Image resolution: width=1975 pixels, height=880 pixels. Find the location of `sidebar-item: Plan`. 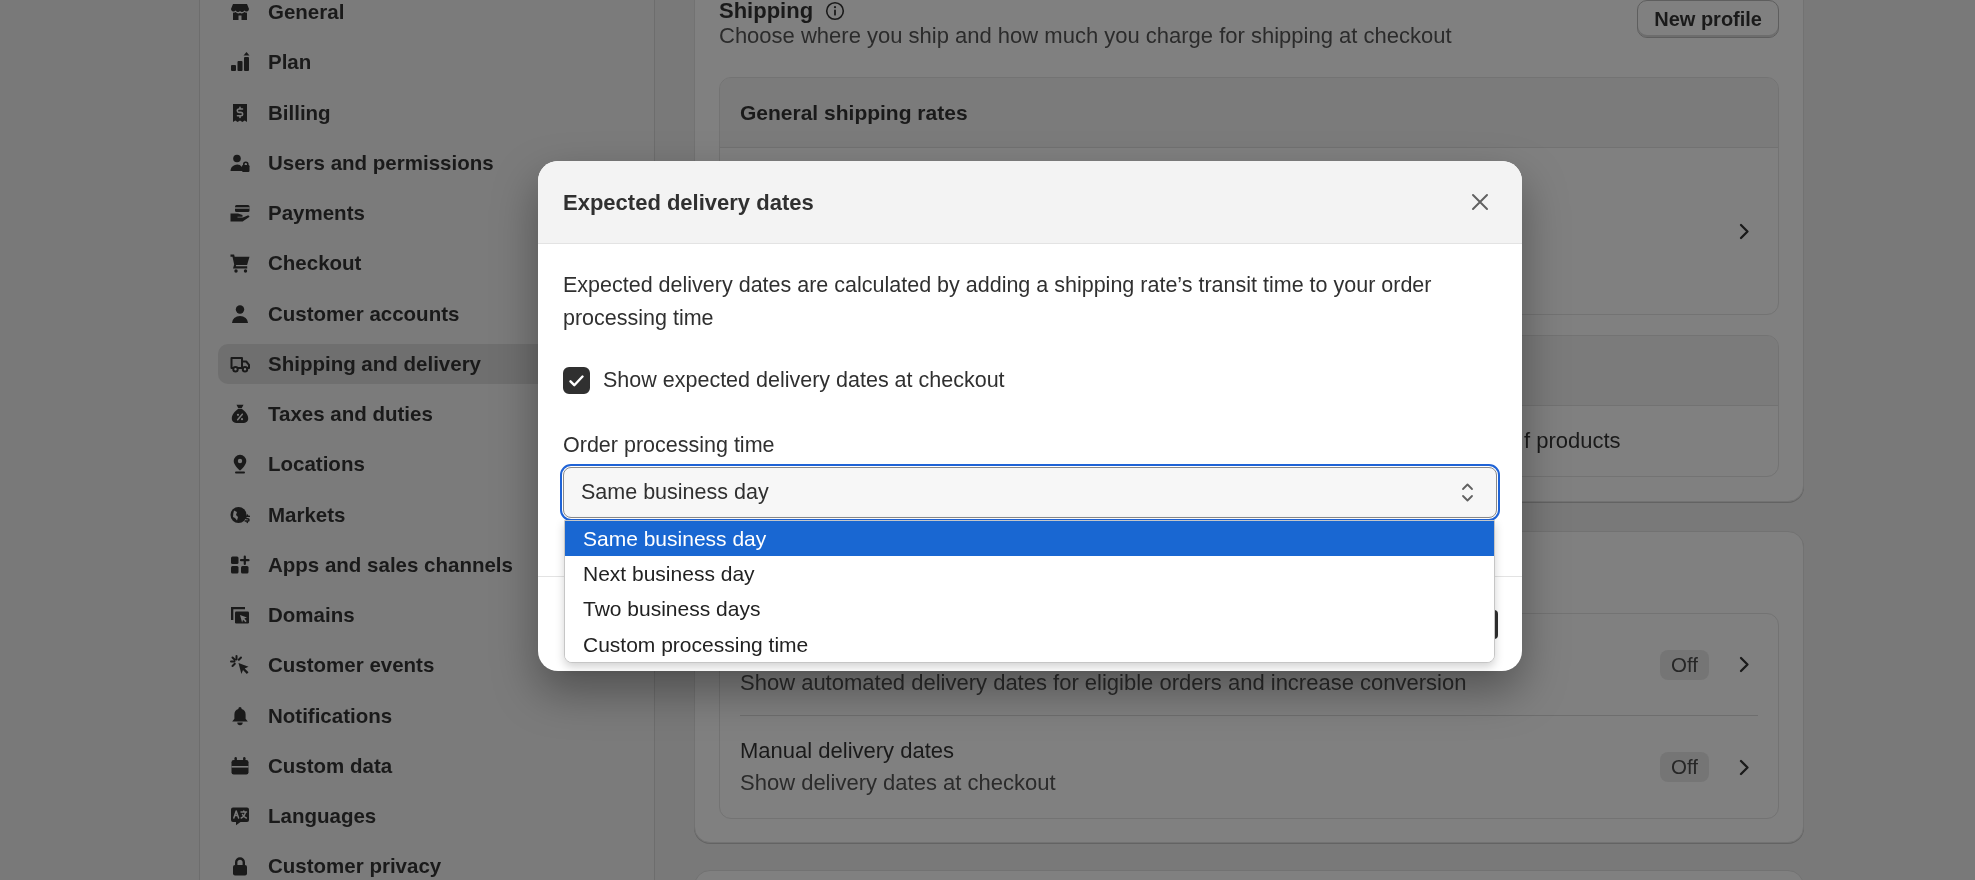

sidebar-item: Plan is located at coordinates (427, 62).